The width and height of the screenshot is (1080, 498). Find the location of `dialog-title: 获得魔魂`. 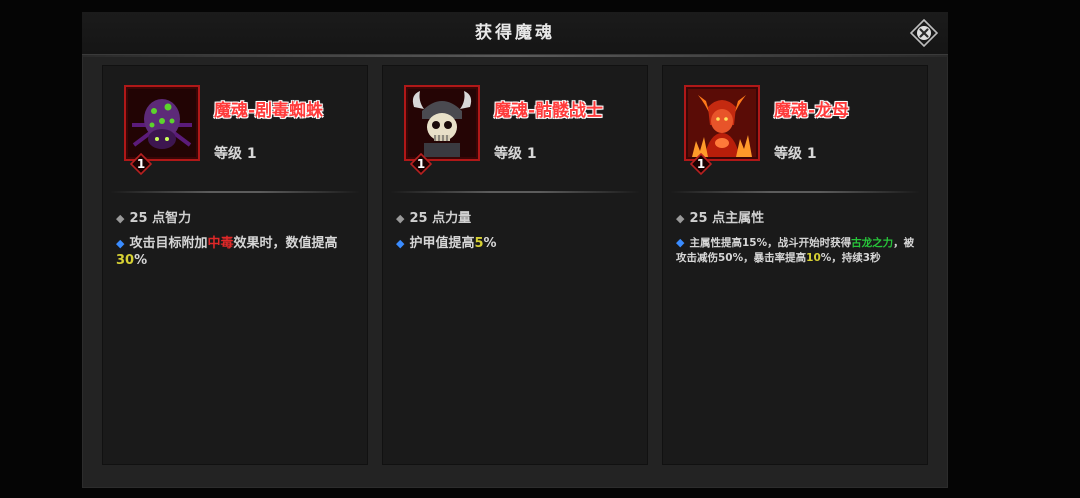

dialog-title: 获得魔魂 is located at coordinates (515, 33).